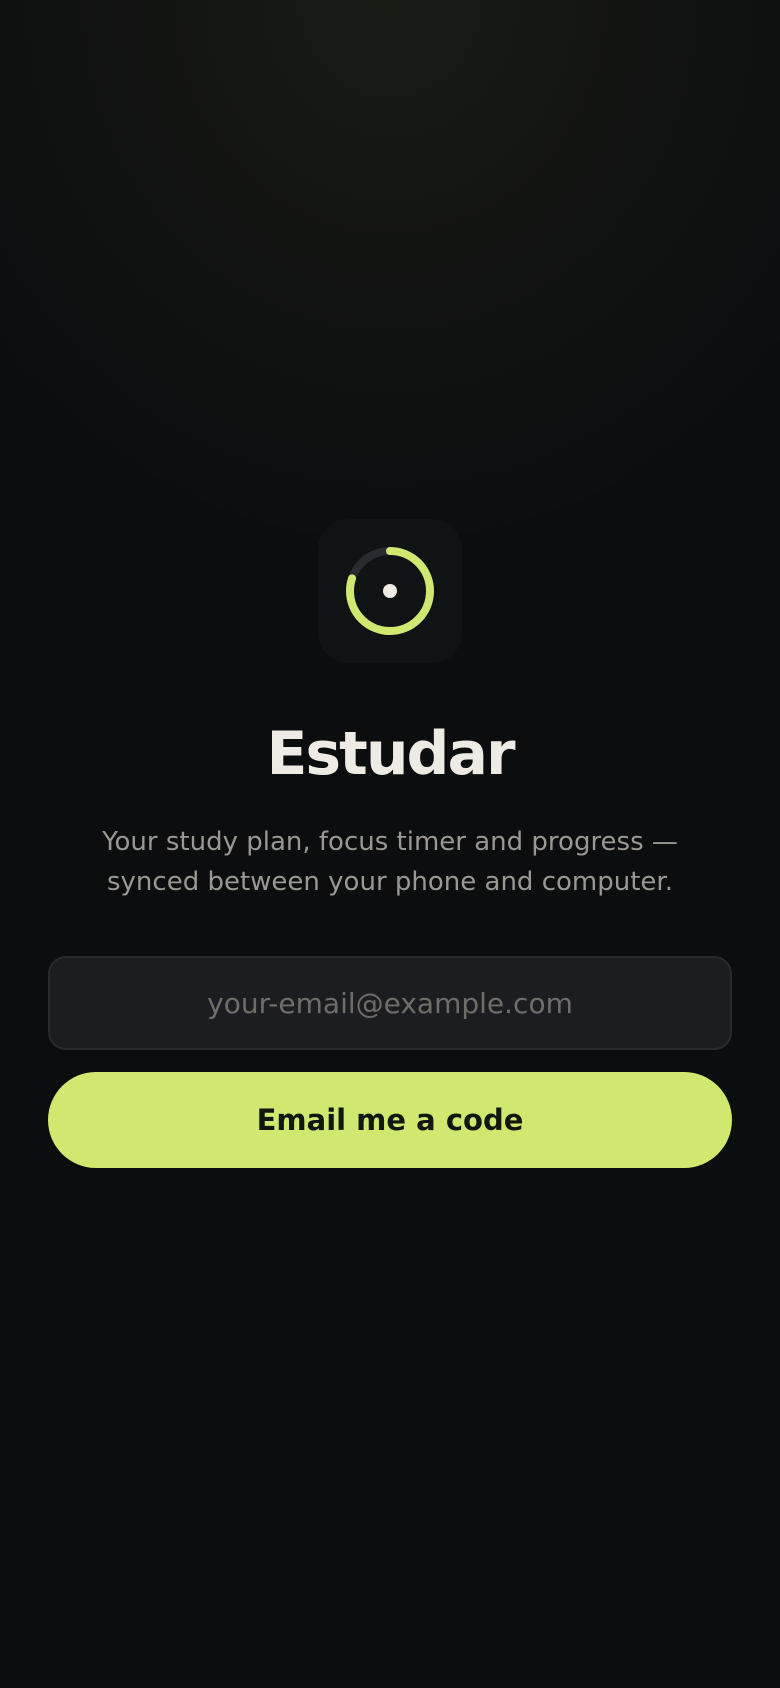 Image resolution: width=780 pixels, height=1688 pixels. Describe the element at coordinates (390, 754) in the screenshot. I see `app-title: Estudar` at that location.